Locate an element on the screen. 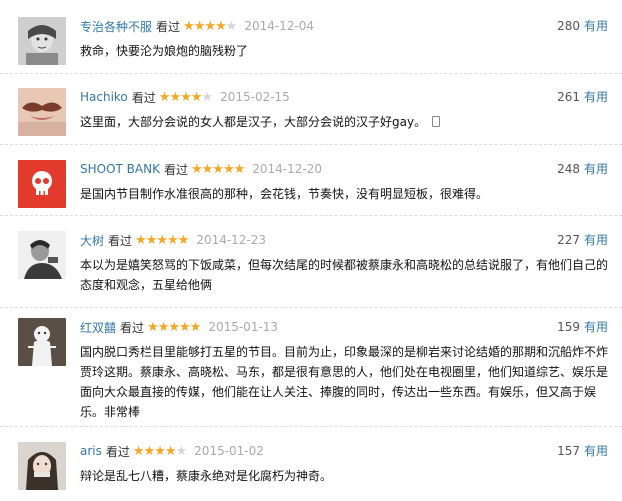 This screenshot has width=622, height=501. skull-avatar-icon is located at coordinates (42, 184).